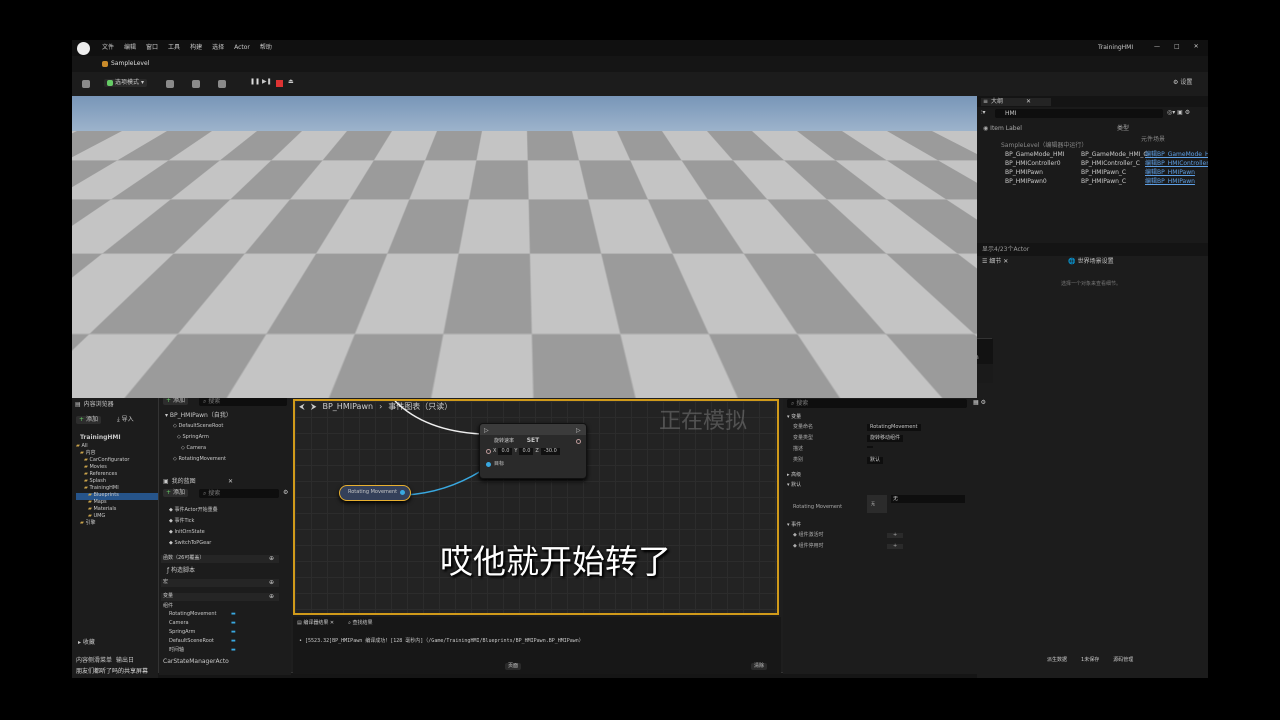  What do you see at coordinates (125, 64) in the screenshot?
I see `level-tab: SampleLevel` at bounding box center [125, 64].